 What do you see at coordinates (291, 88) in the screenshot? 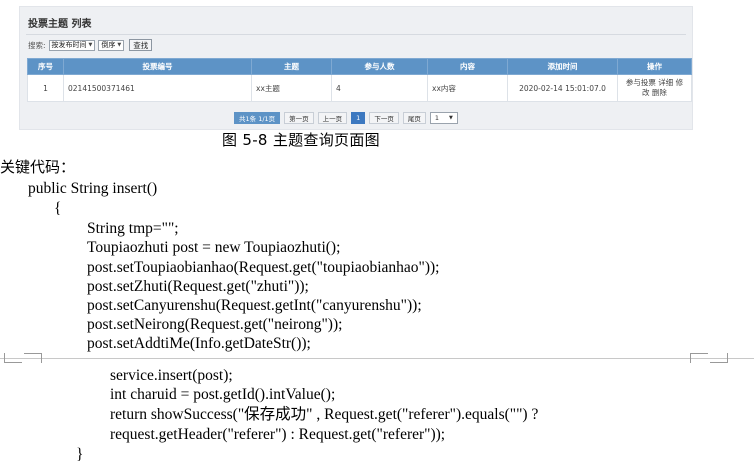
I see `row-topic: xx主题` at bounding box center [291, 88].